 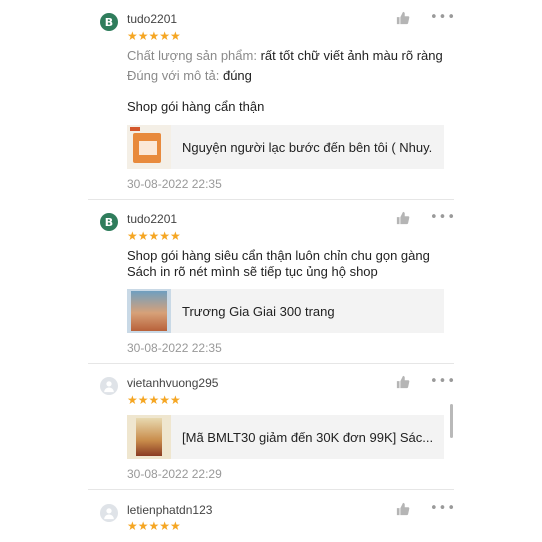 I want to click on description-match-attribute: Đúng với mô tả: đúng, so click(x=189, y=75).